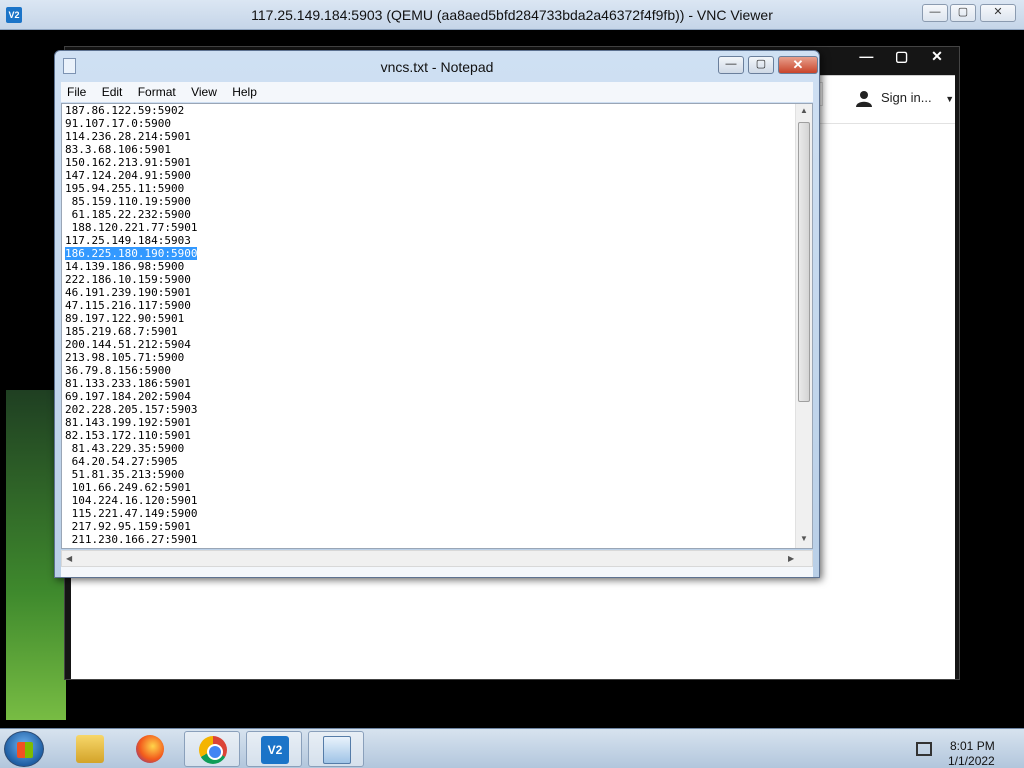 This screenshot has width=1024, height=768. What do you see at coordinates (963, 13) in the screenshot?
I see `vnc-maximize-button: ▢` at bounding box center [963, 13].